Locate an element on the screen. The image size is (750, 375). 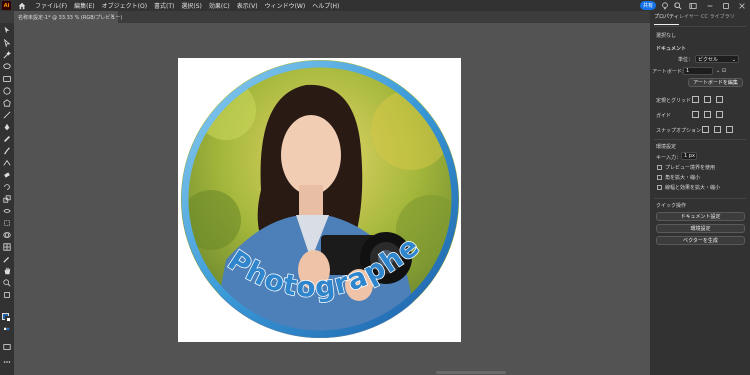
free-transform-tool-icon is located at coordinates (7, 224).